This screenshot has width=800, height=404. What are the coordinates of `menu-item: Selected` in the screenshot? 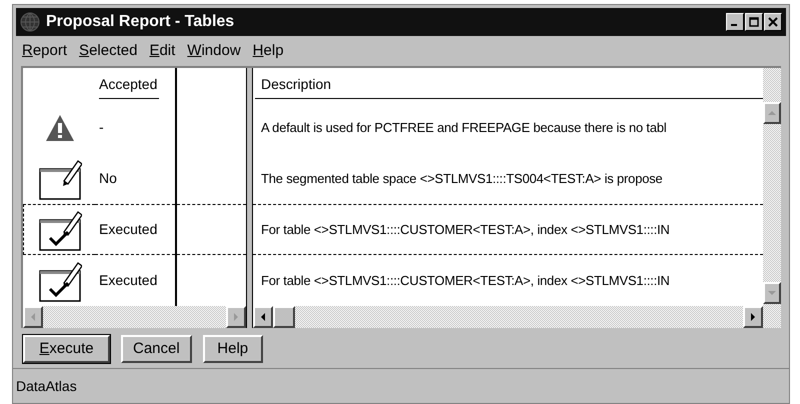 It's located at (108, 51).